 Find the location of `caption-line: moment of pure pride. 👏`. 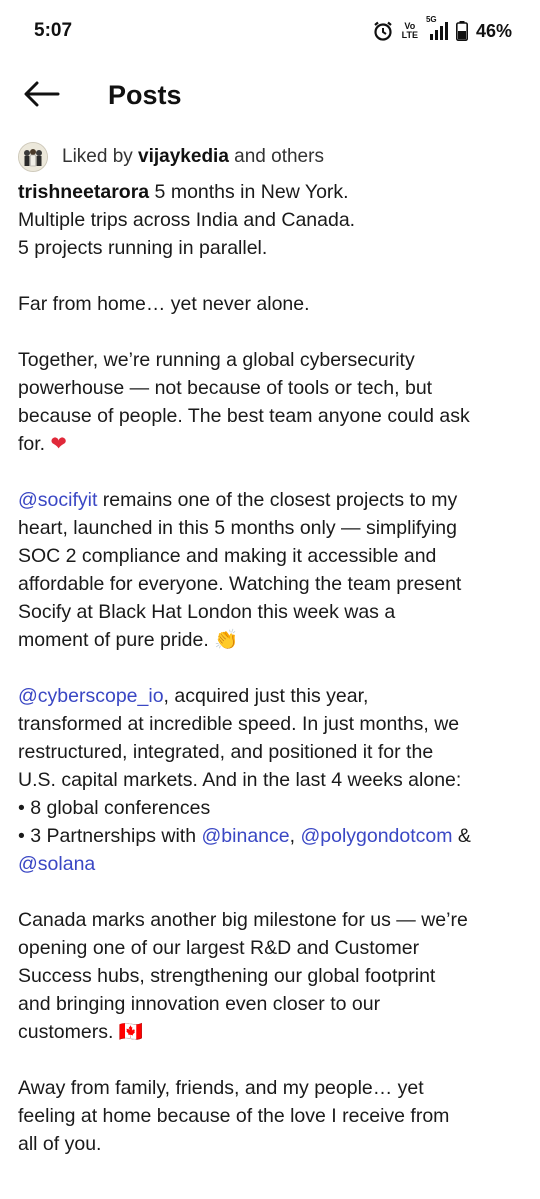

caption-line: moment of pure pride. 👏 is located at coordinates (128, 640).